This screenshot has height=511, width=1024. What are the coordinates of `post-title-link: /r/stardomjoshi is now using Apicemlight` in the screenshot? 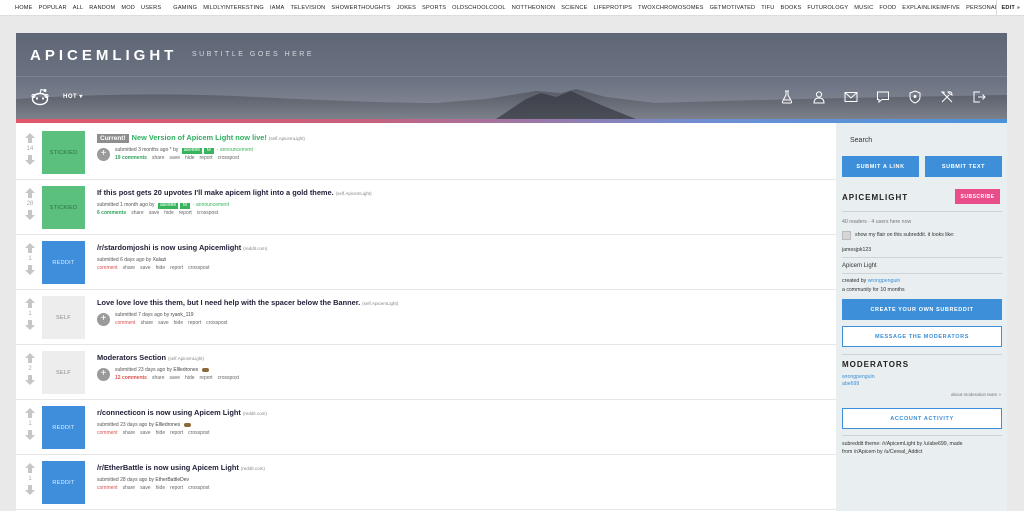 It's located at (169, 247).